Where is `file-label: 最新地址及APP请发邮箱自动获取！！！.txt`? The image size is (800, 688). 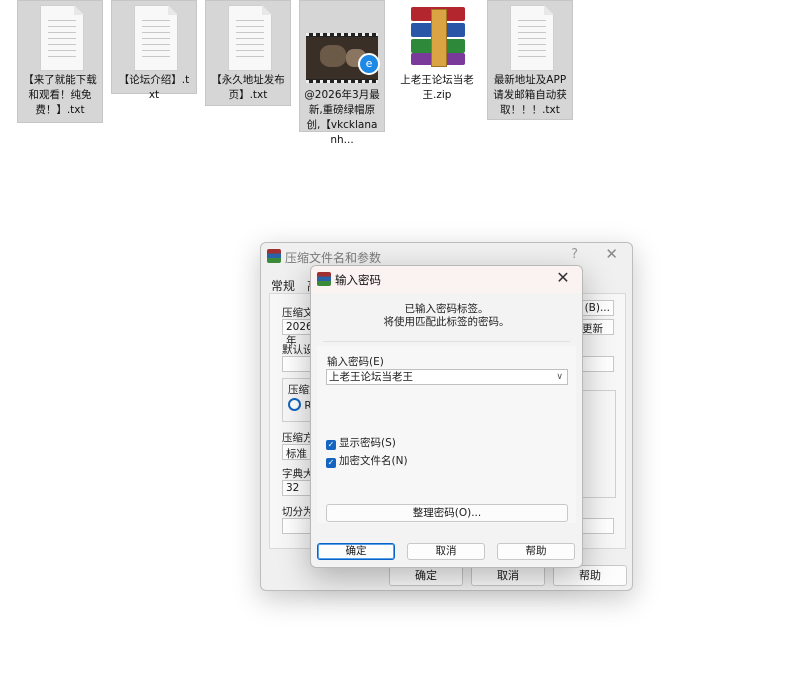 file-label: 最新地址及APP请发邮箱自动获取！！！.txt is located at coordinates (530, 95).